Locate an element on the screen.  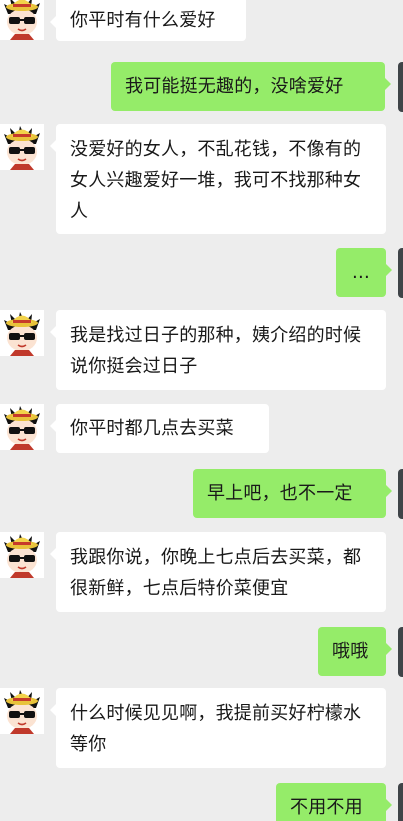
outgoing-message-bubble: 不用不用 is located at coordinates (334, 802).